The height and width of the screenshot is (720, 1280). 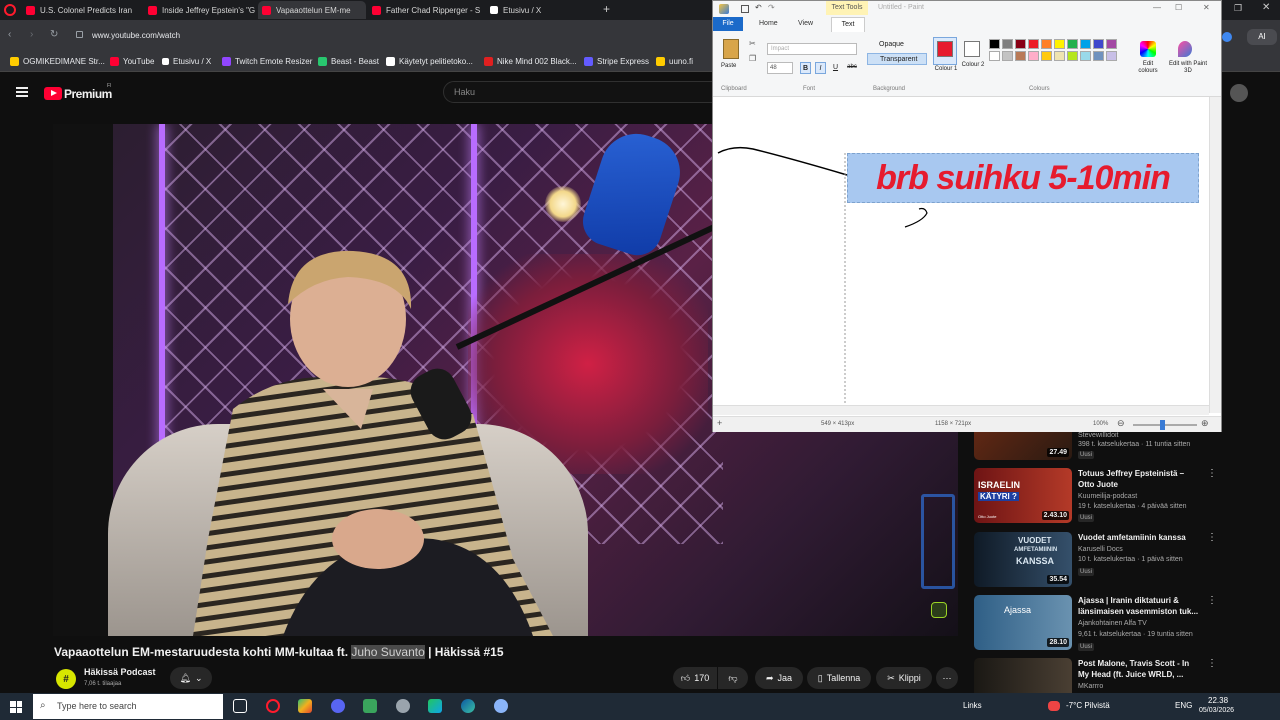 What do you see at coordinates (805, 23) in the screenshot?
I see `tab-view: View` at bounding box center [805, 23].